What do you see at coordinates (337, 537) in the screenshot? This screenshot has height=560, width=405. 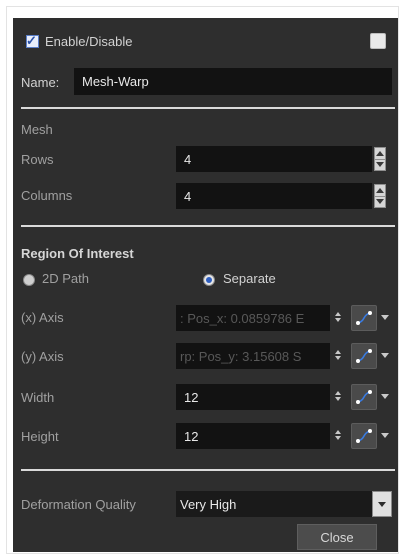 I see `close-button: Close` at bounding box center [337, 537].